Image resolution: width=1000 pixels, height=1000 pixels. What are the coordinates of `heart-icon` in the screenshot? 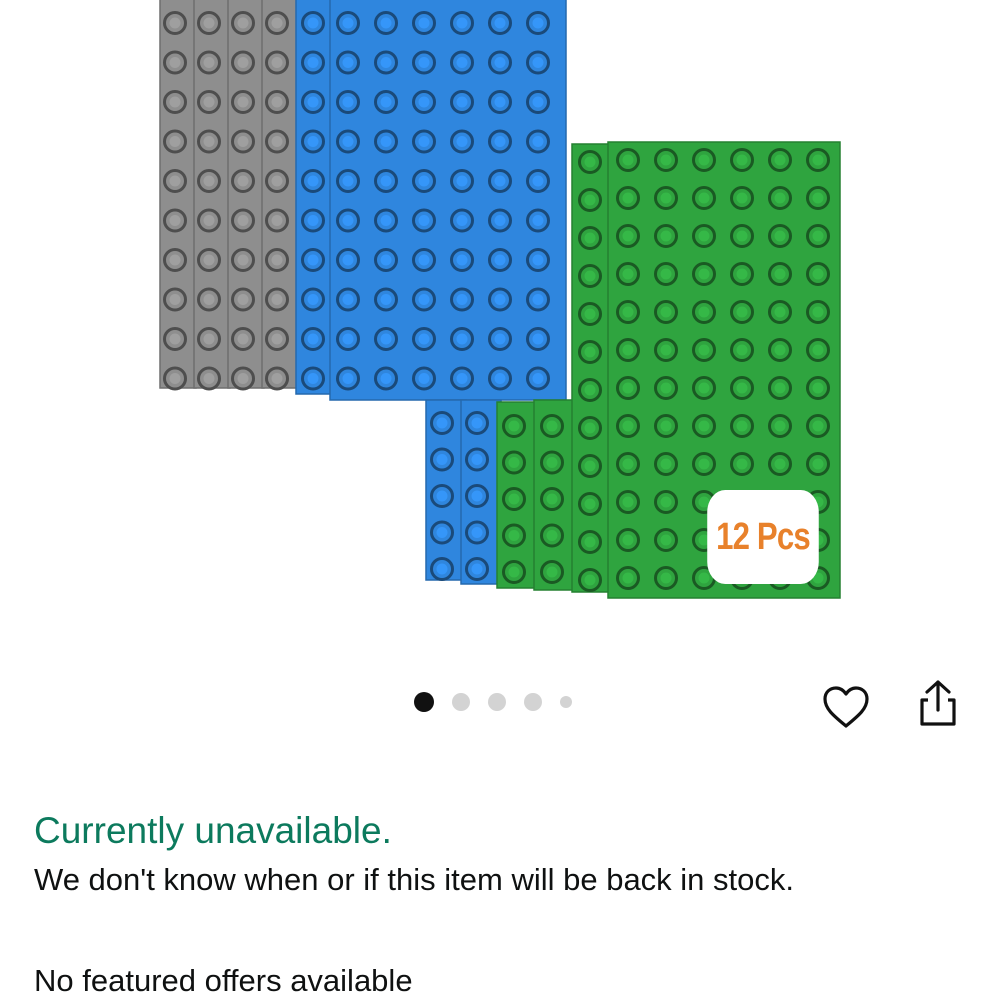 It's located at (846, 707).